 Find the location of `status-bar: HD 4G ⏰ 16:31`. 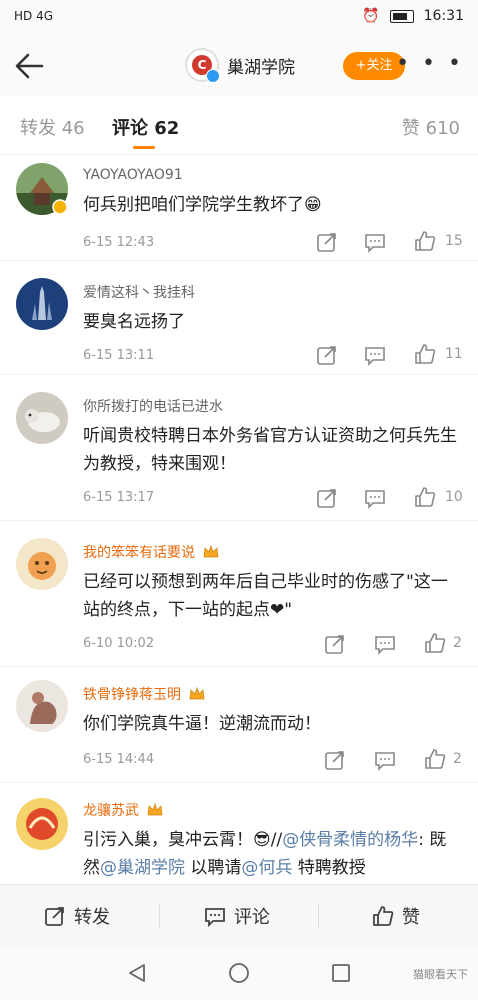

status-bar: HD 4G ⏰ 16:31 is located at coordinates (239, 18).